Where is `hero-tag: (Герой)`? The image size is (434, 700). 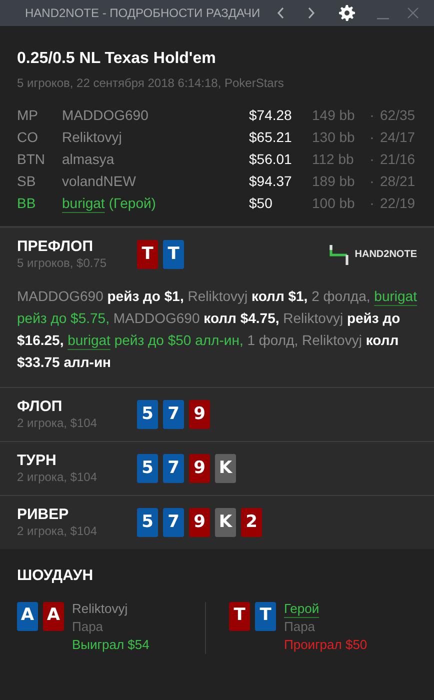
hero-tag: (Герой) is located at coordinates (132, 203).